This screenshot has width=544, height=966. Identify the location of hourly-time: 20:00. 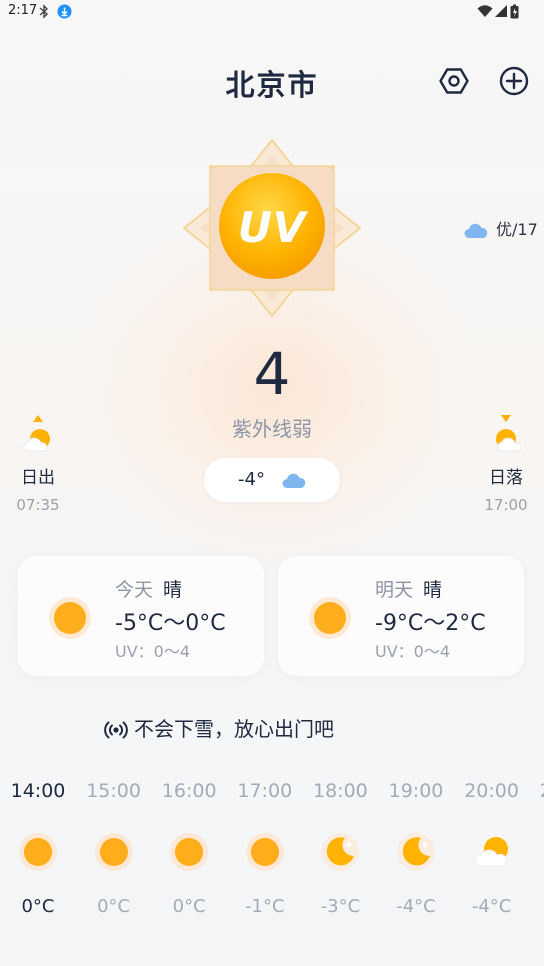
(491, 791).